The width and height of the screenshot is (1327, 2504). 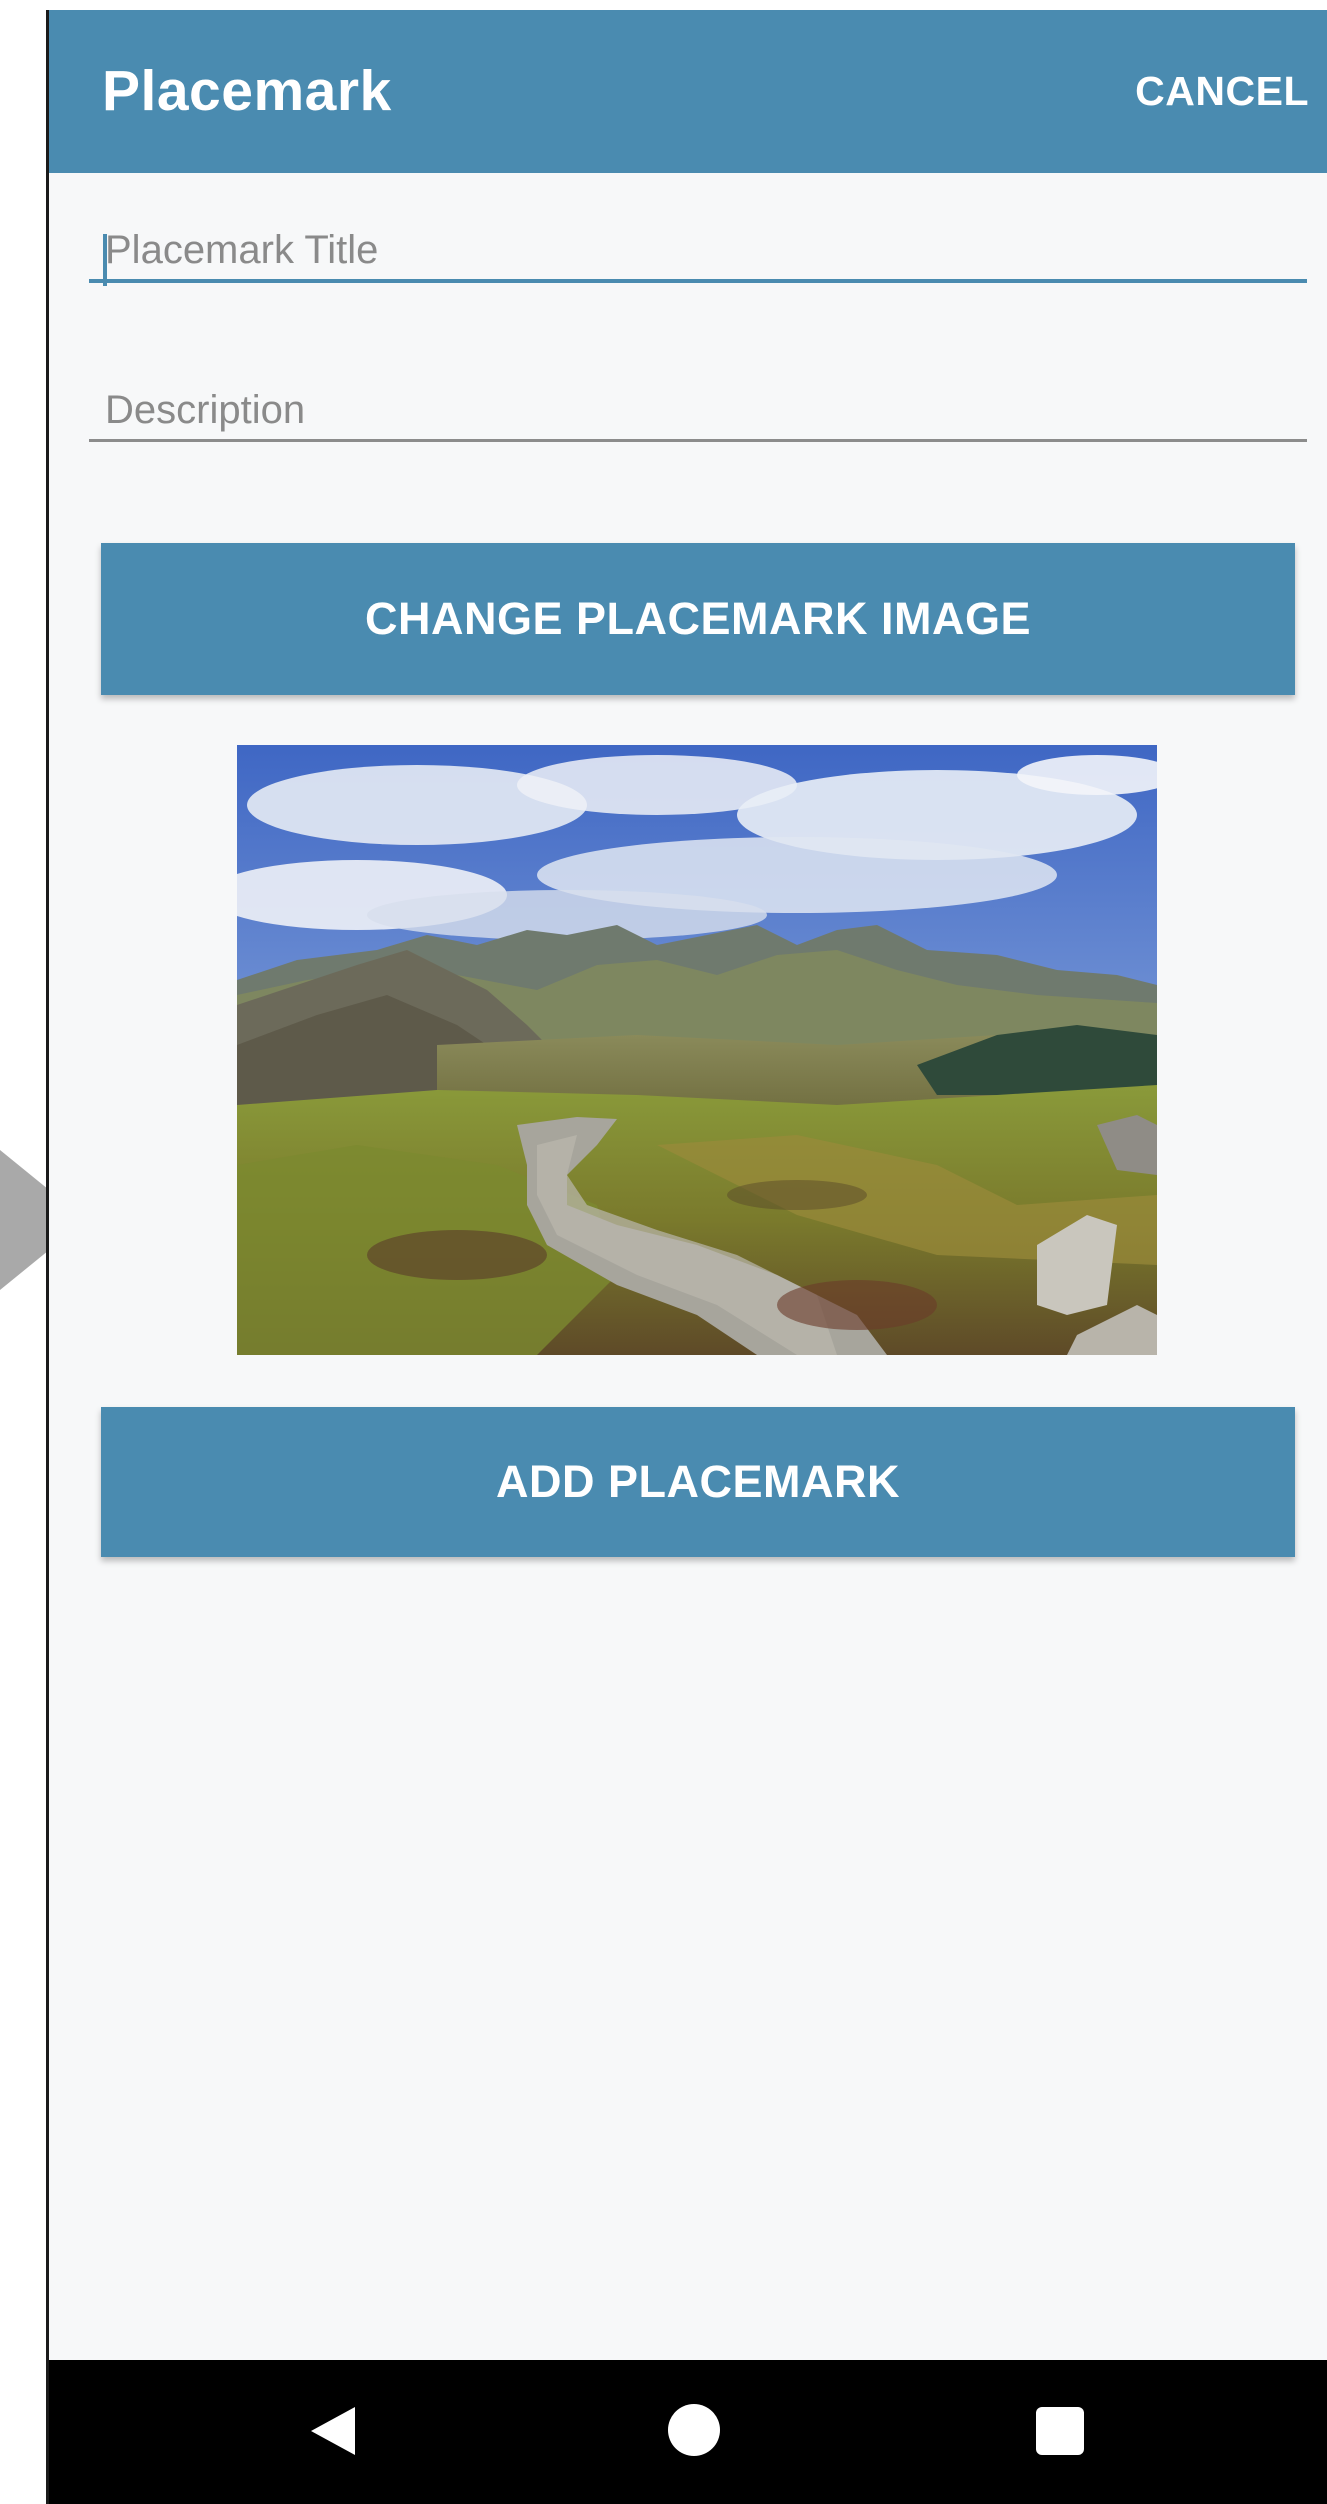 I want to click on description-field, so click(x=698, y=415).